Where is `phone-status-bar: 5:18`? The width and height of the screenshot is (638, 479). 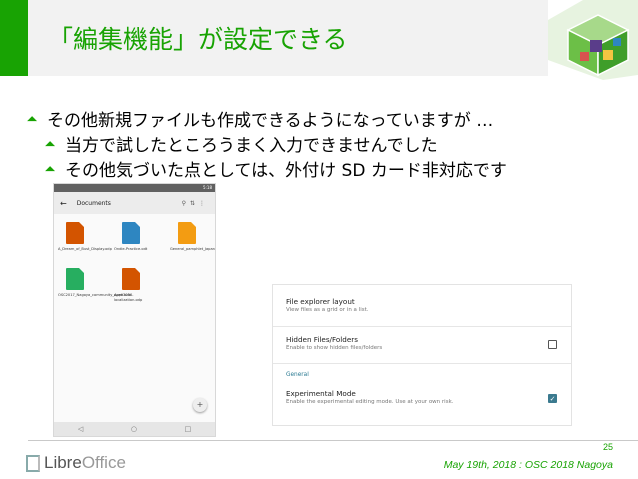 phone-status-bar: 5:18 is located at coordinates (134, 188).